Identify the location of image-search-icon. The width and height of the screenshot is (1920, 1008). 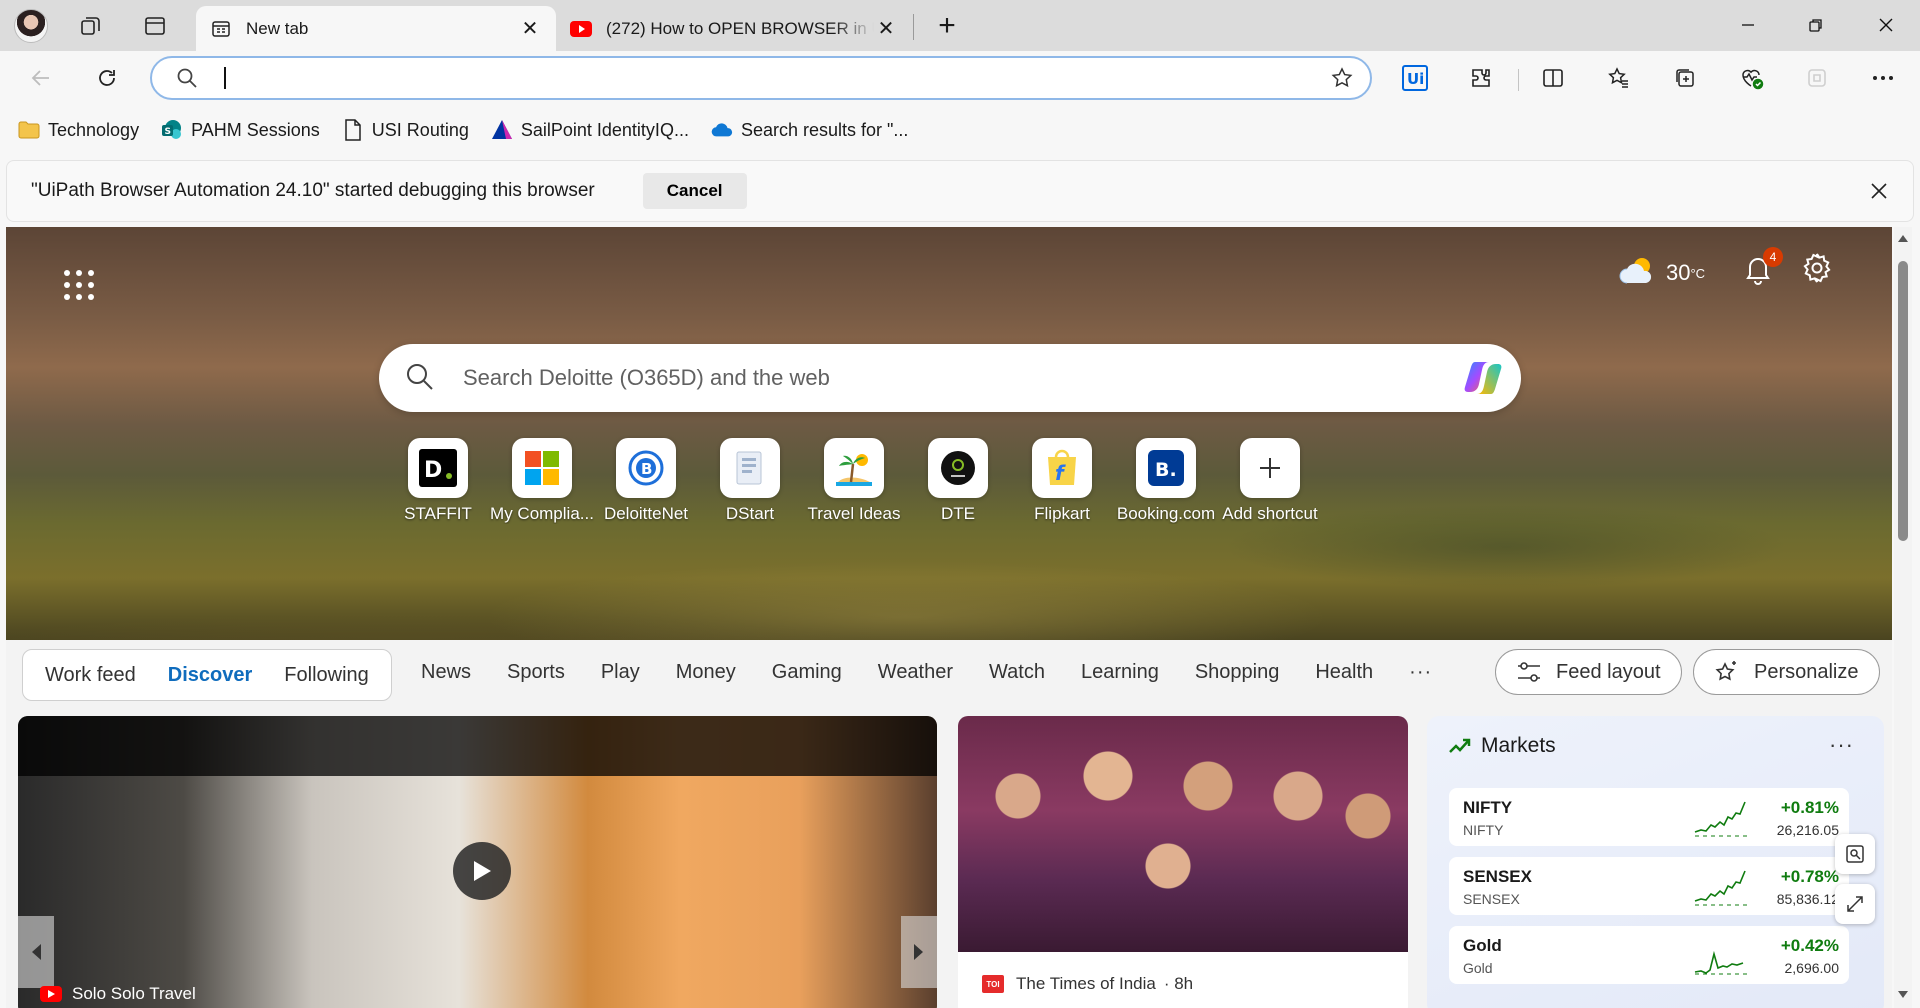
(1855, 854).